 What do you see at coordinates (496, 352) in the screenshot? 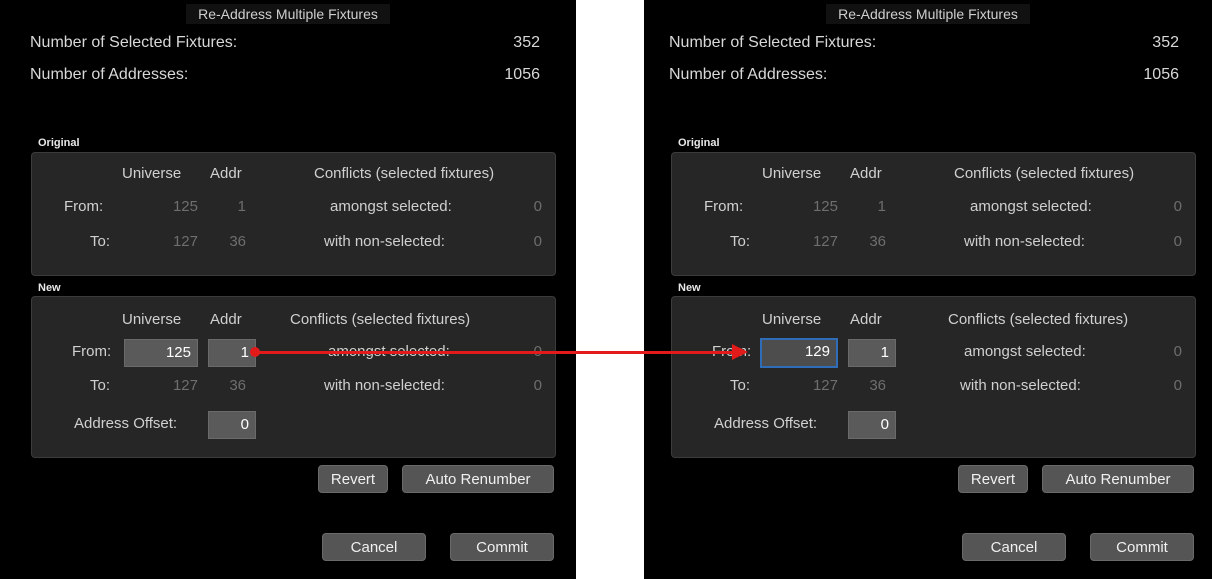
I see `annotation-arrow-line` at bounding box center [496, 352].